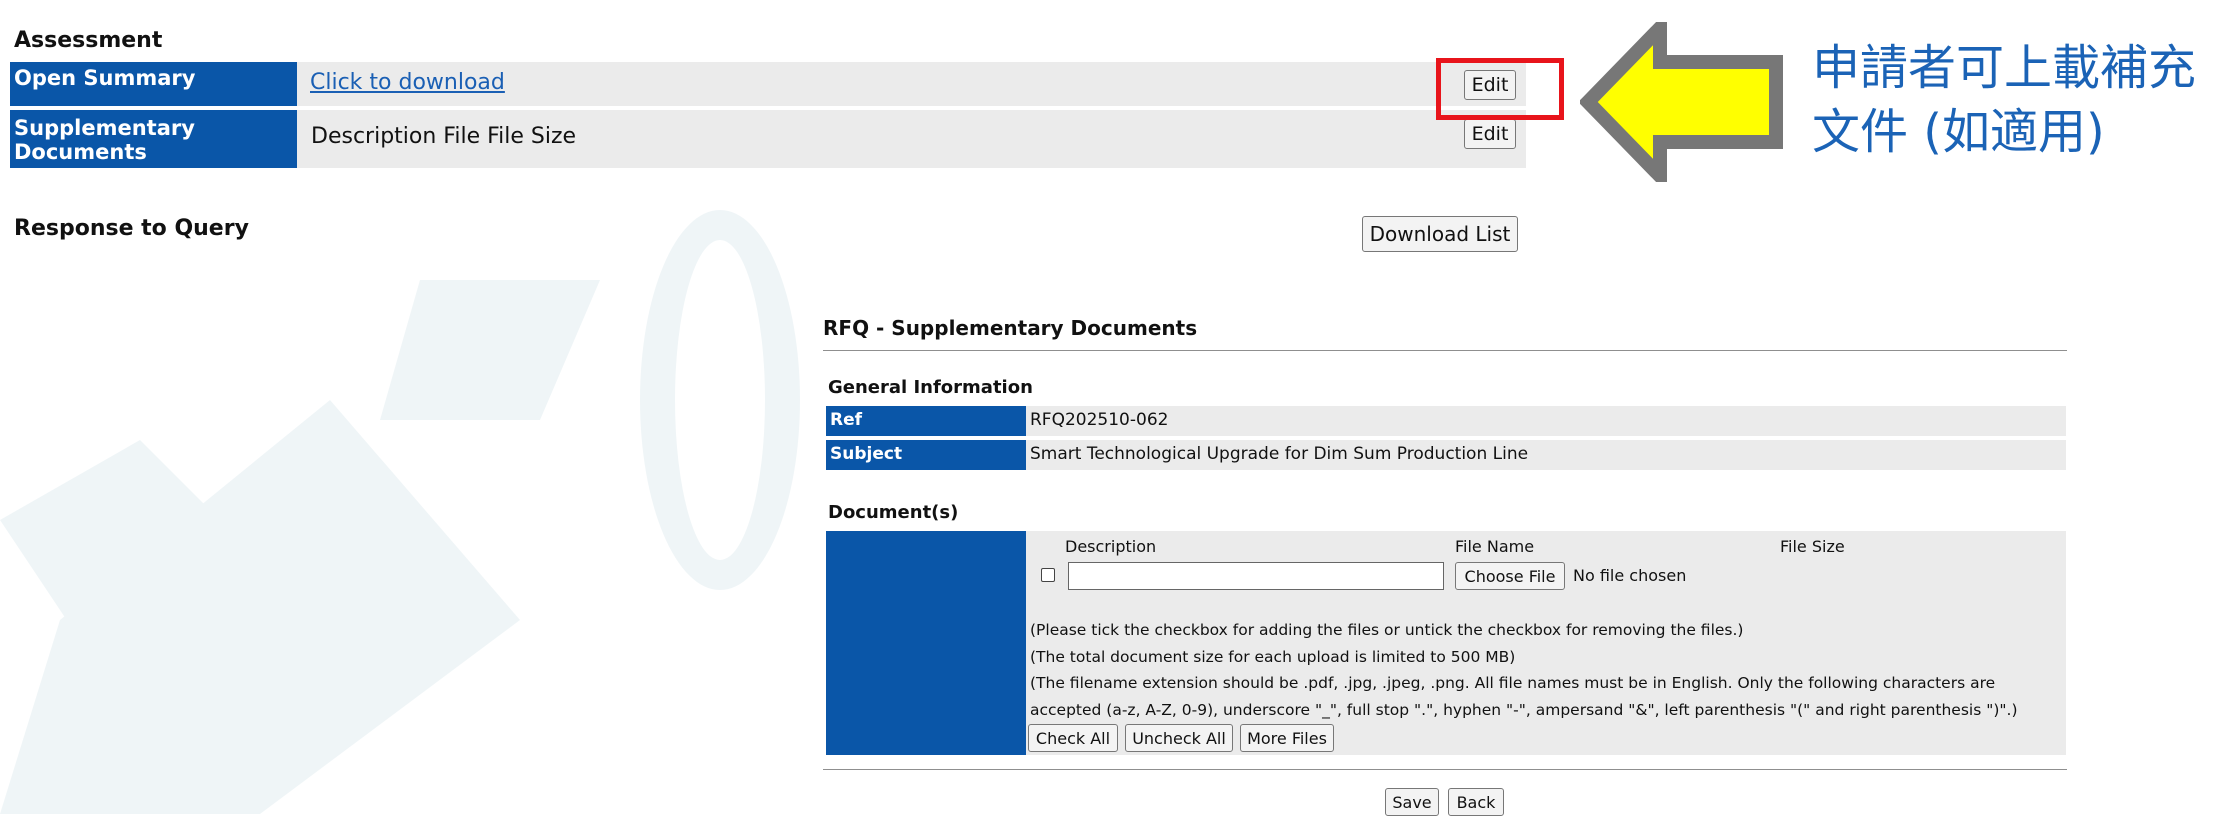 The width and height of the screenshot is (2239, 816). Describe the element at coordinates (1490, 134) in the screenshot. I see `supplementary-documents-edit-button: Edit` at that location.